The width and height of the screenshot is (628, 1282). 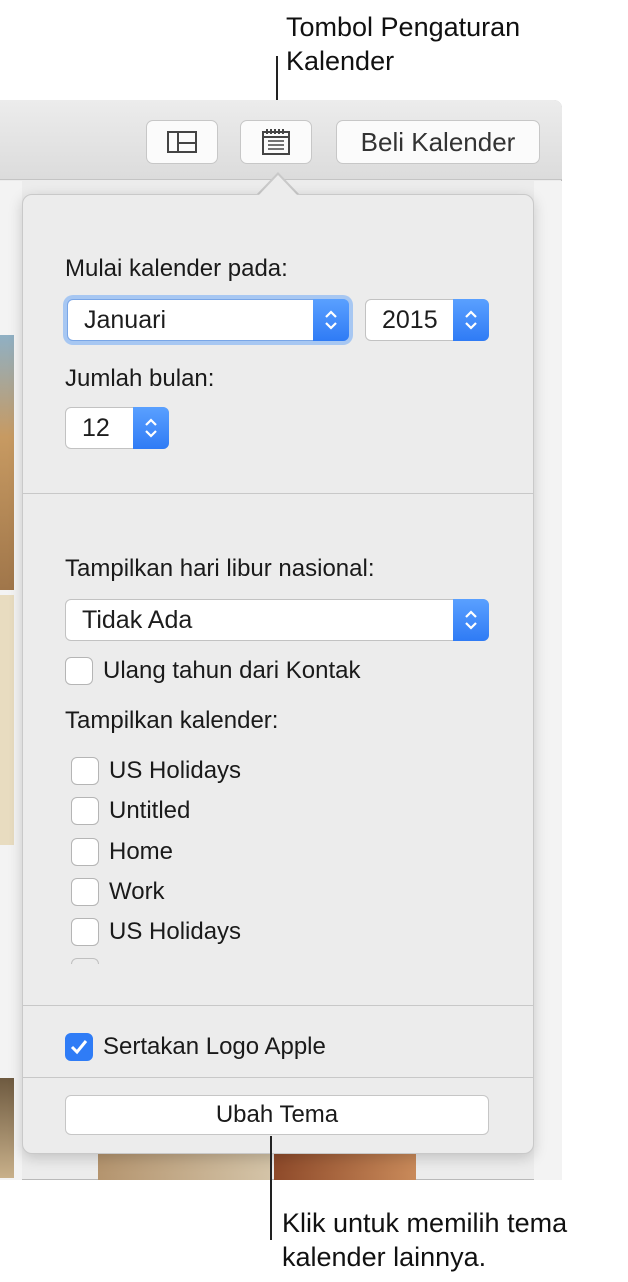 What do you see at coordinates (410, 320) in the screenshot?
I see `year-value: 2015` at bounding box center [410, 320].